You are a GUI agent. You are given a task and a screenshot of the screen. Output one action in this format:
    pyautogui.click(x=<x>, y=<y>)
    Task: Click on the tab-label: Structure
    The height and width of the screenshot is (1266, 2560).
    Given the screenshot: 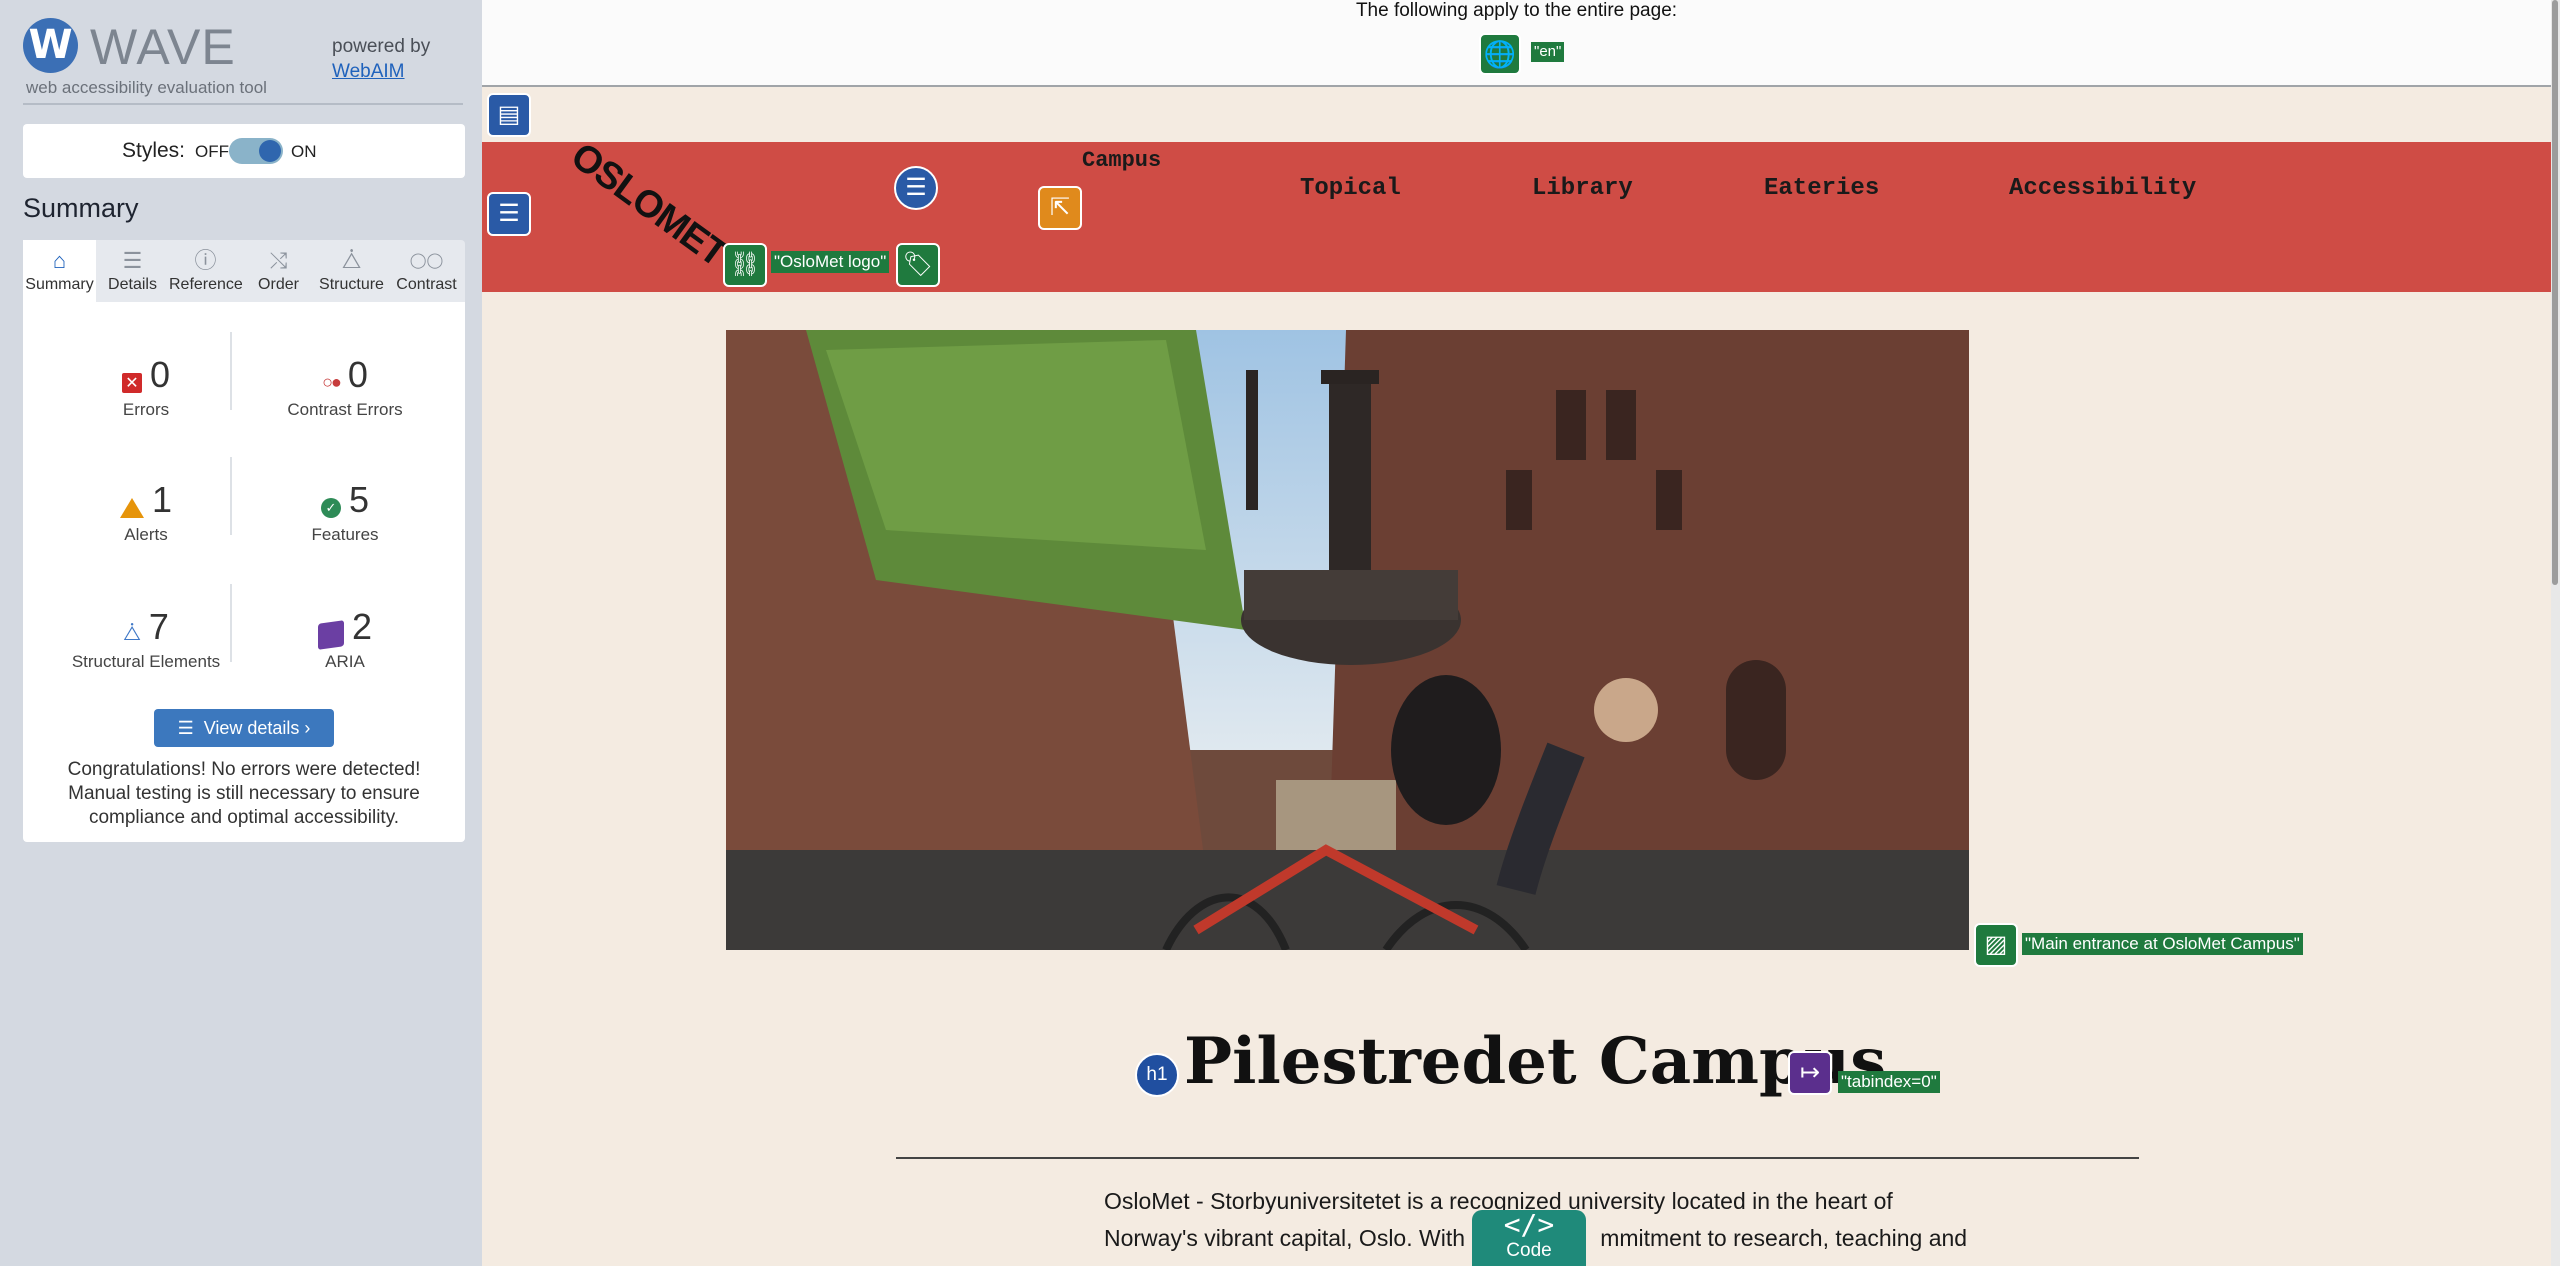 What is the action you would take?
    pyautogui.click(x=351, y=284)
    